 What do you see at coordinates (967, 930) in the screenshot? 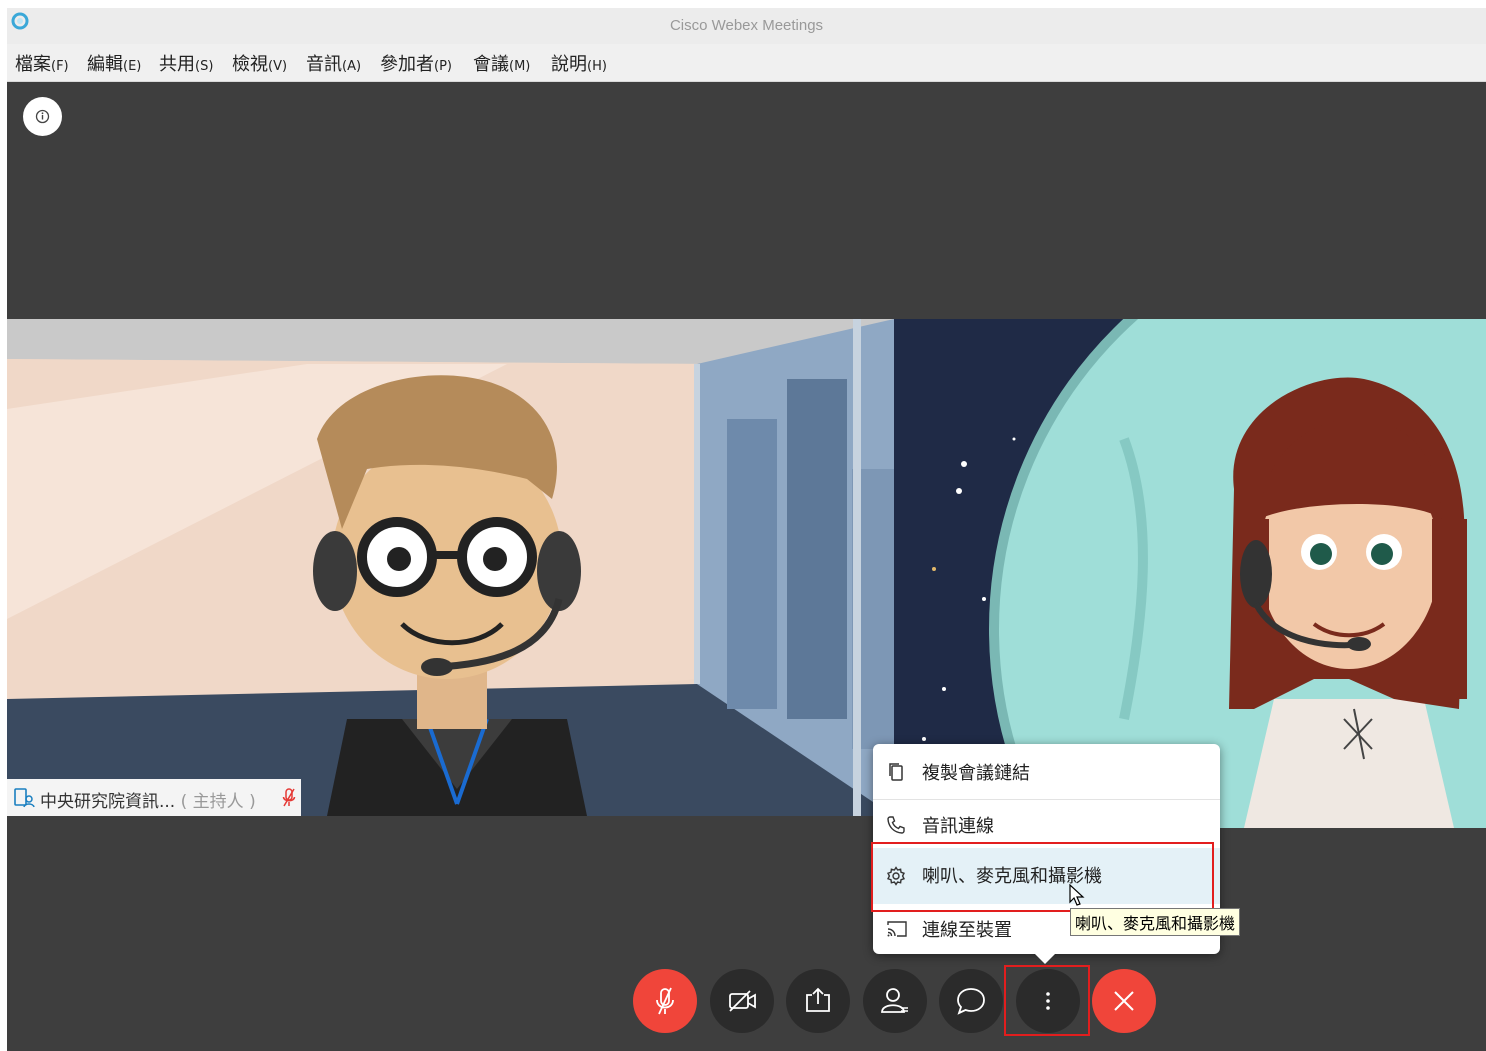
I see `menu-item-label: 連線至裝置` at bounding box center [967, 930].